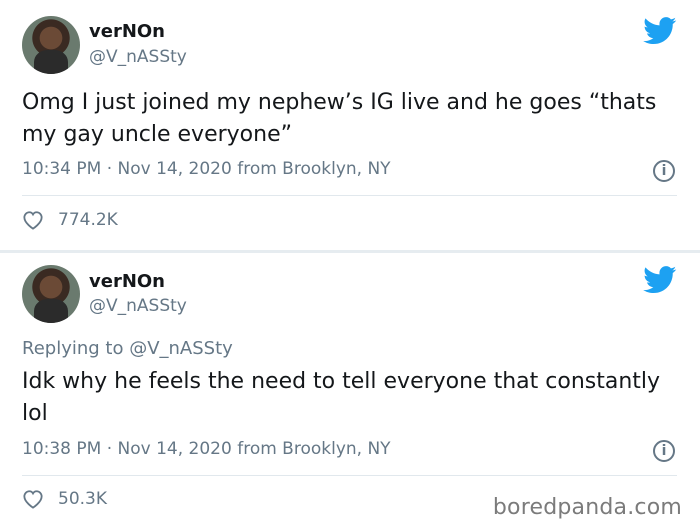  Describe the element at coordinates (82, 499) in the screenshot. I see `like-count: 50.3K` at that location.